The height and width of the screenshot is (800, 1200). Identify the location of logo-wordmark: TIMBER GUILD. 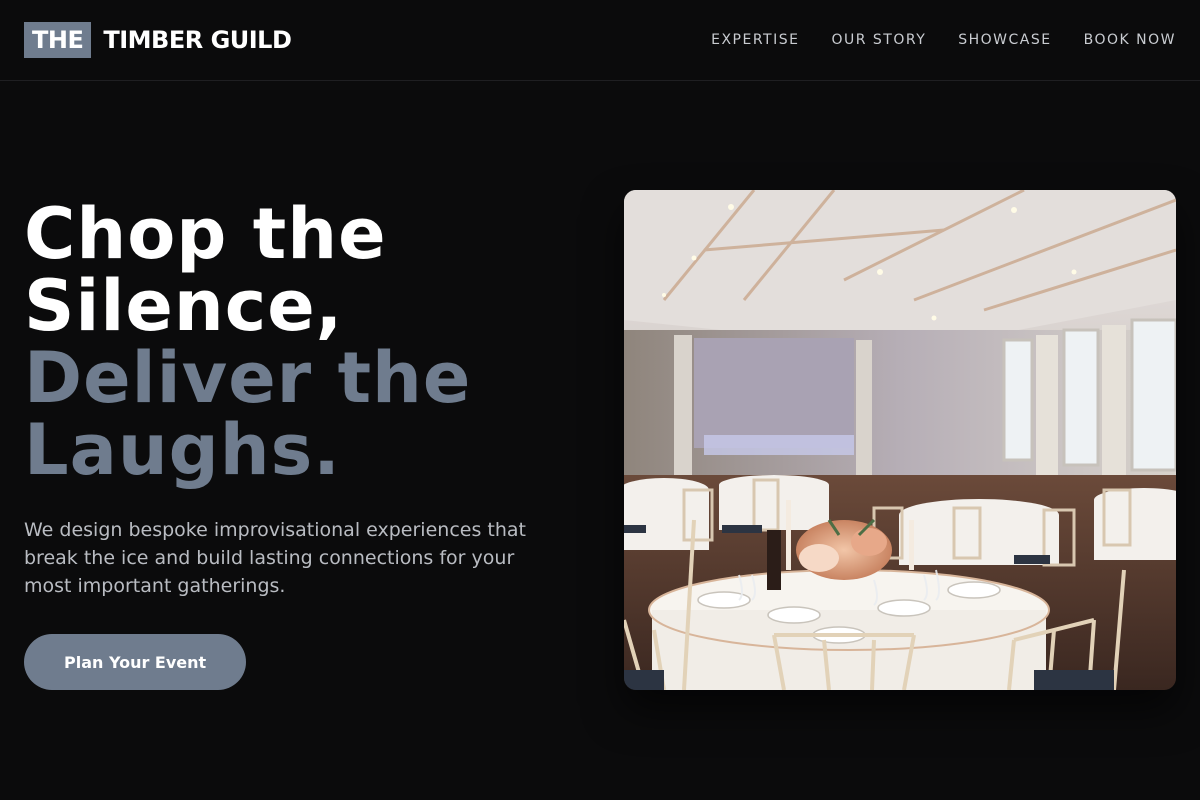
(197, 40).